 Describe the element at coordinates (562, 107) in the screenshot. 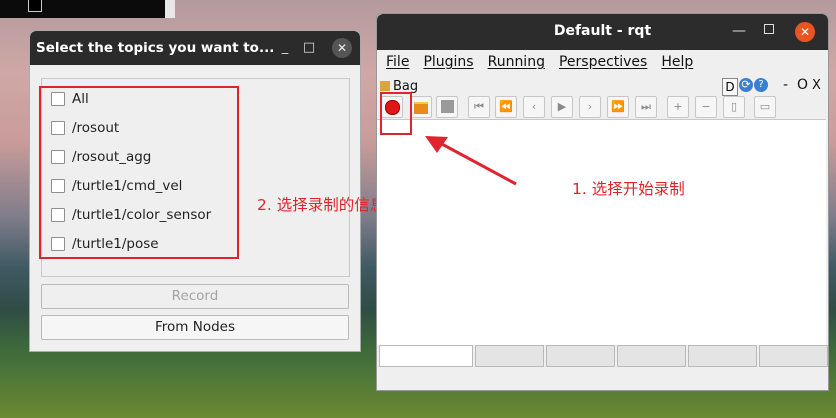

I see `play-button: ▶` at that location.